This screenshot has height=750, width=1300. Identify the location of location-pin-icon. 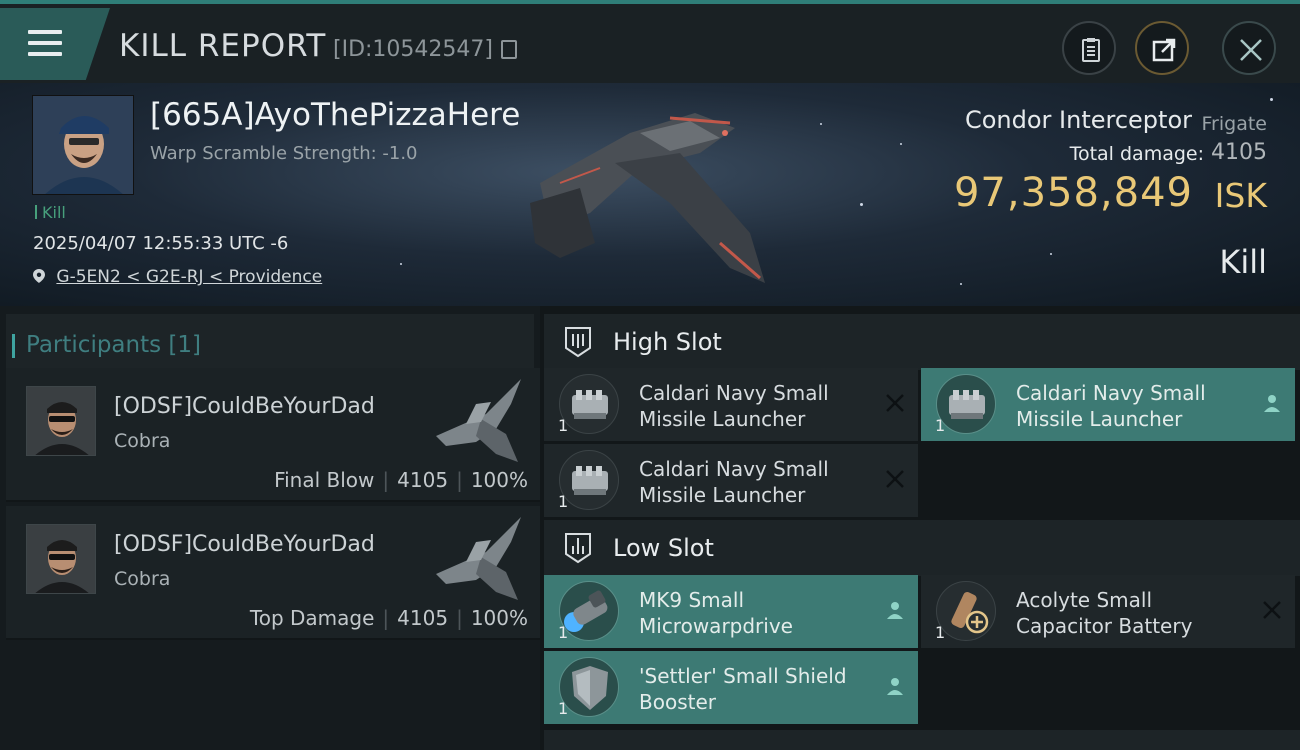
(39, 276).